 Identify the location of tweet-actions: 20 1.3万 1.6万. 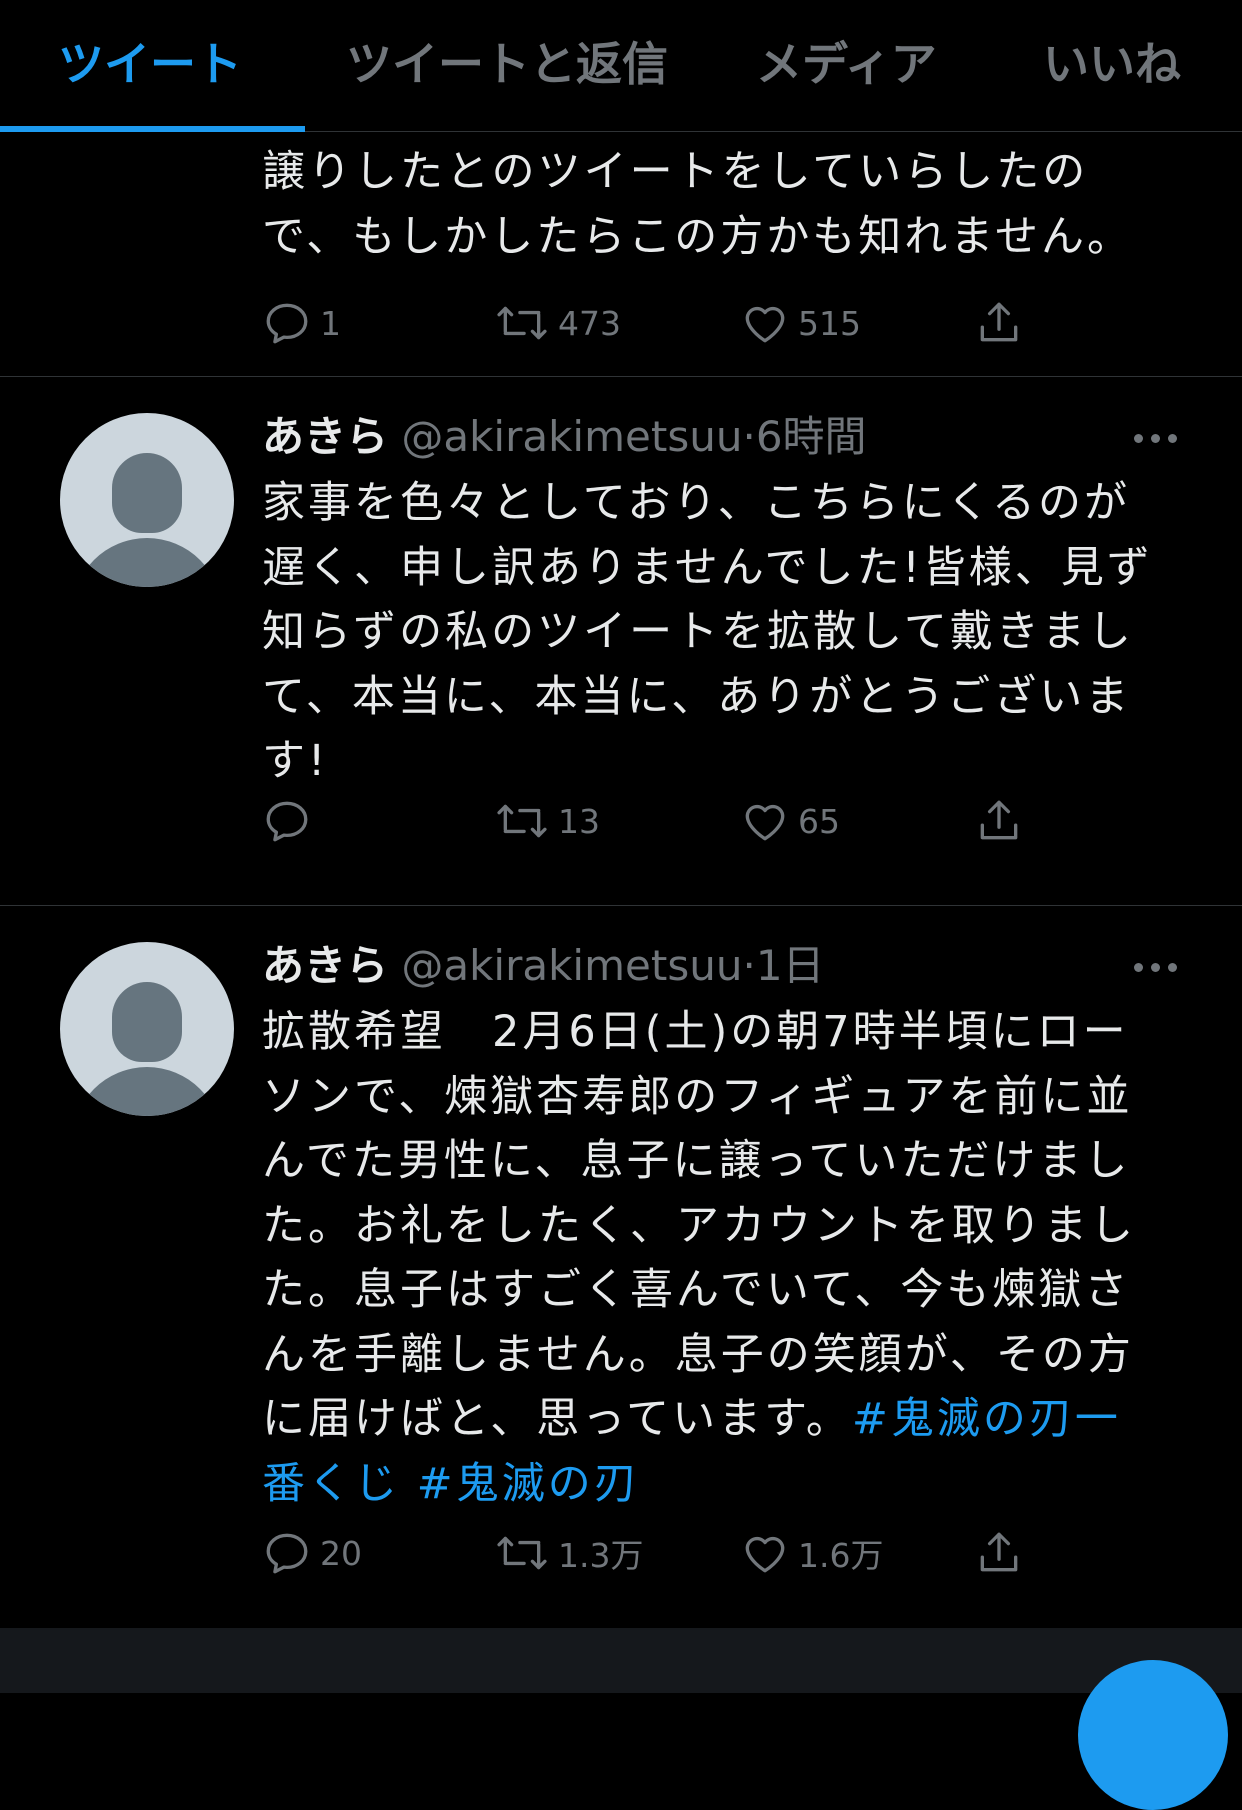
(712, 1553).